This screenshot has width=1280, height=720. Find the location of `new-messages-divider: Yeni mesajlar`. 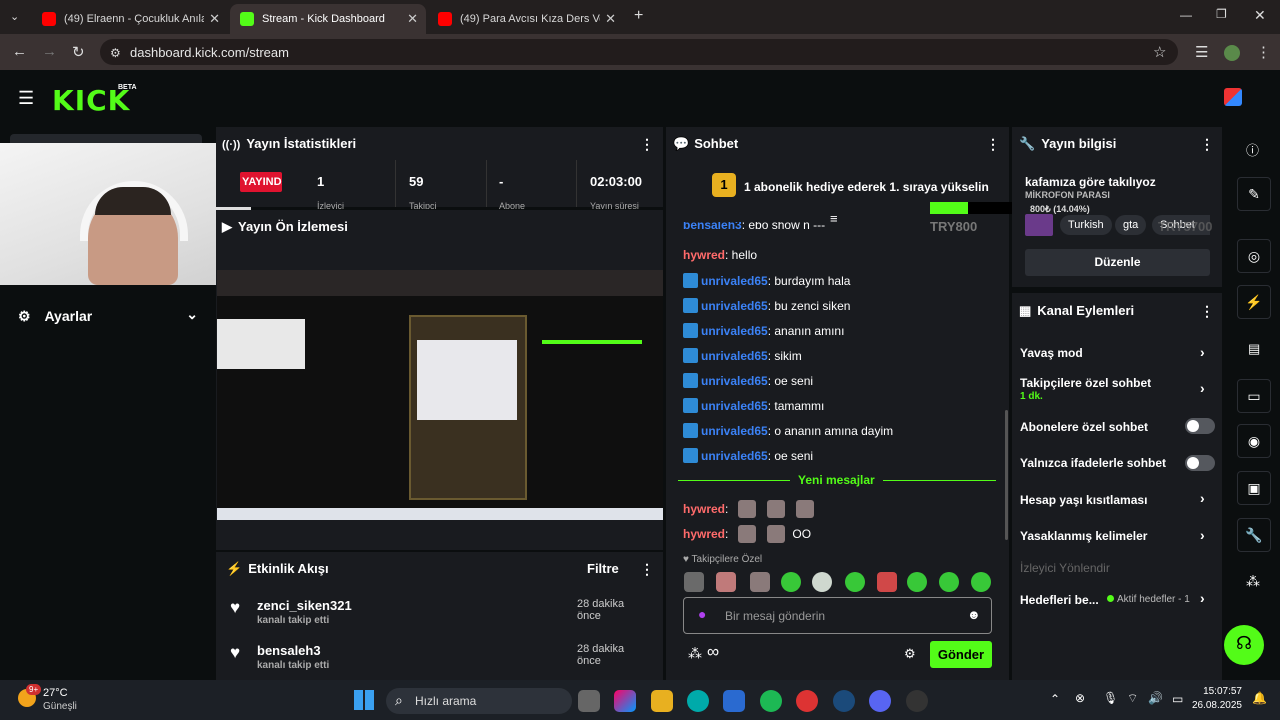

new-messages-divider: Yeni mesajlar is located at coordinates (837, 480).